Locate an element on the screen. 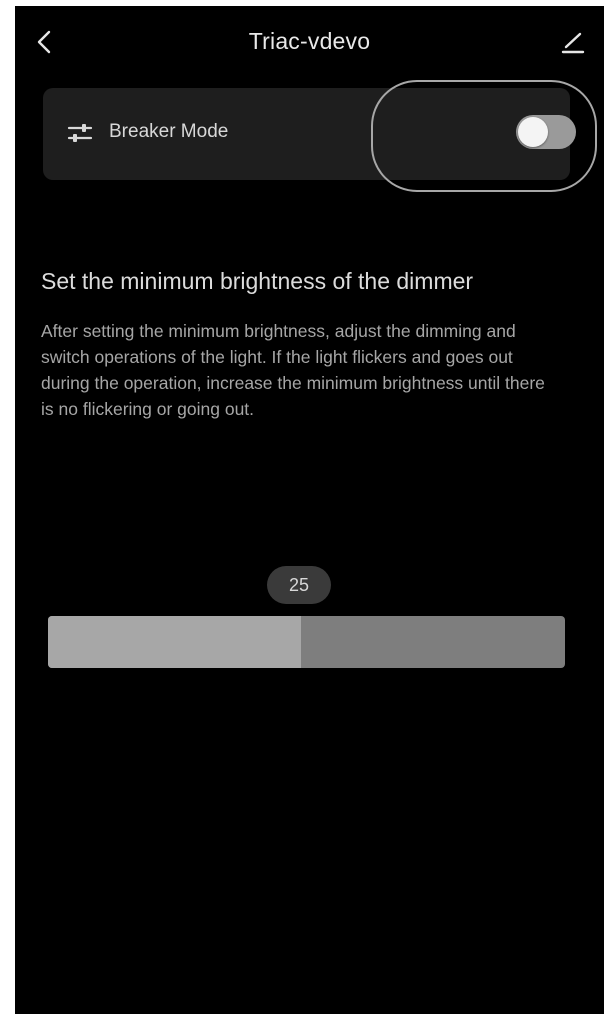 This screenshot has height=1014, width=604. breaker-mode-card: Breaker Mode is located at coordinates (309, 134).